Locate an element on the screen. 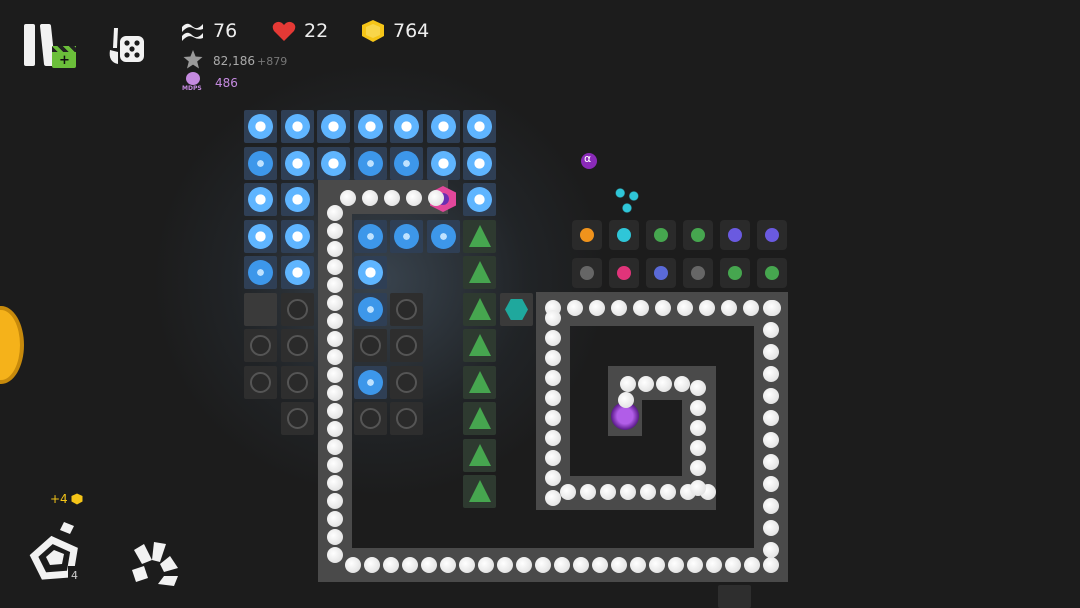 This screenshot has height=608, width=1080. ability-button-fan is located at coordinates (154, 563).